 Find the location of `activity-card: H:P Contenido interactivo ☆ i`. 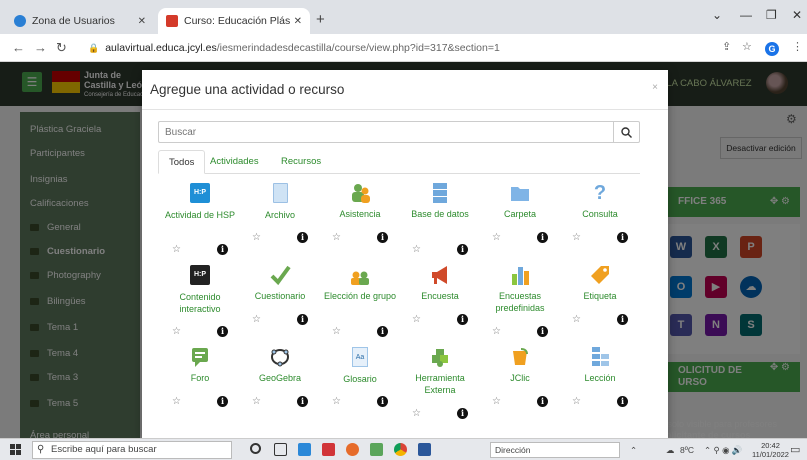

activity-card: H:P Contenido interactivo ☆ i is located at coordinates (200, 305).